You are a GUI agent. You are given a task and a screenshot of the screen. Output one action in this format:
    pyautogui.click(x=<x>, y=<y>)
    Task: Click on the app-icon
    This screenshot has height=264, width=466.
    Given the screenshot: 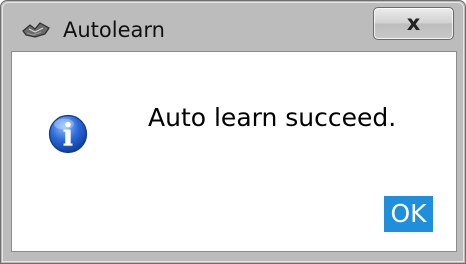 What is the action you would take?
    pyautogui.click(x=36, y=30)
    